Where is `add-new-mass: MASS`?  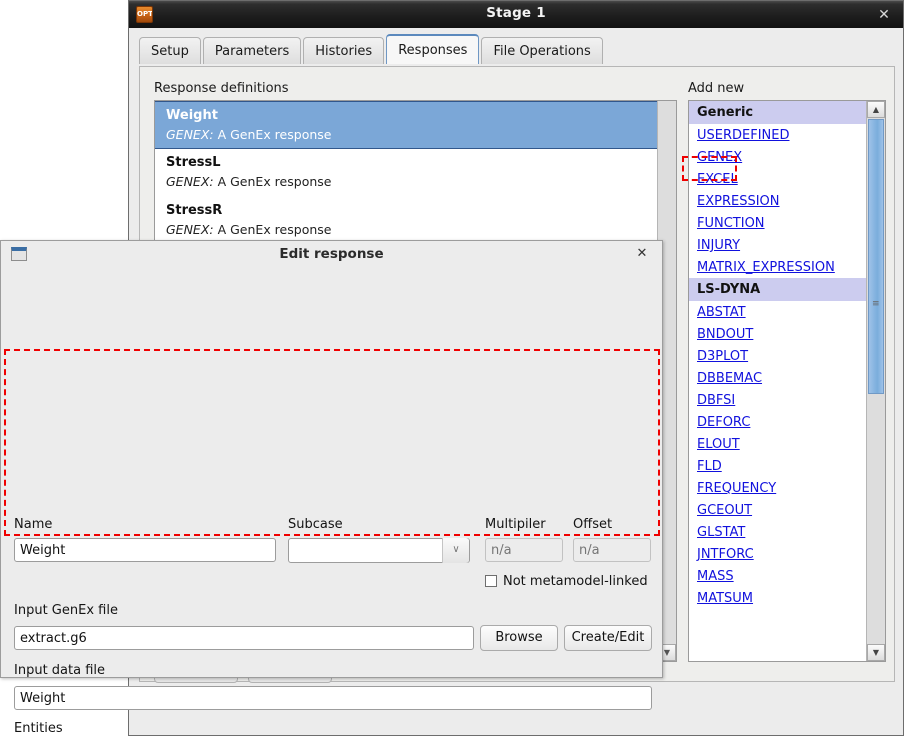
add-new-mass: MASS is located at coordinates (778, 576).